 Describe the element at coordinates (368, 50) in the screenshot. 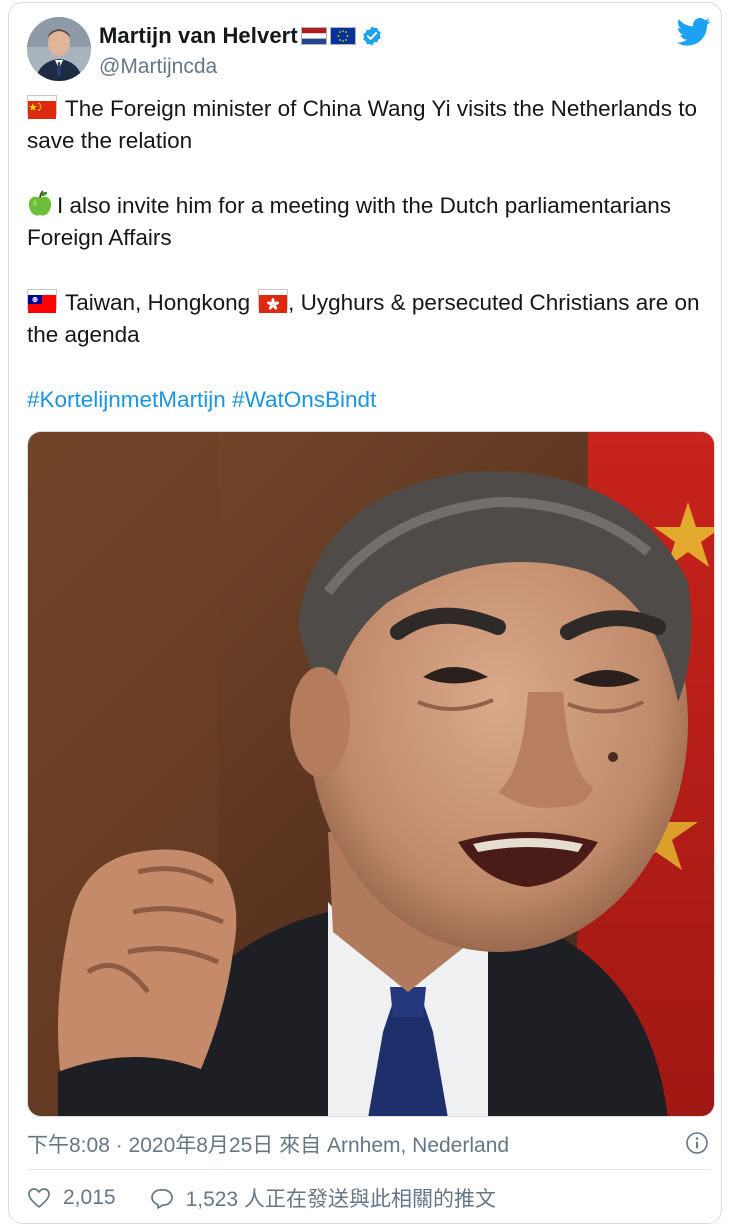

I see `tweet-header: Martijn van Helvert @Martijncda` at that location.